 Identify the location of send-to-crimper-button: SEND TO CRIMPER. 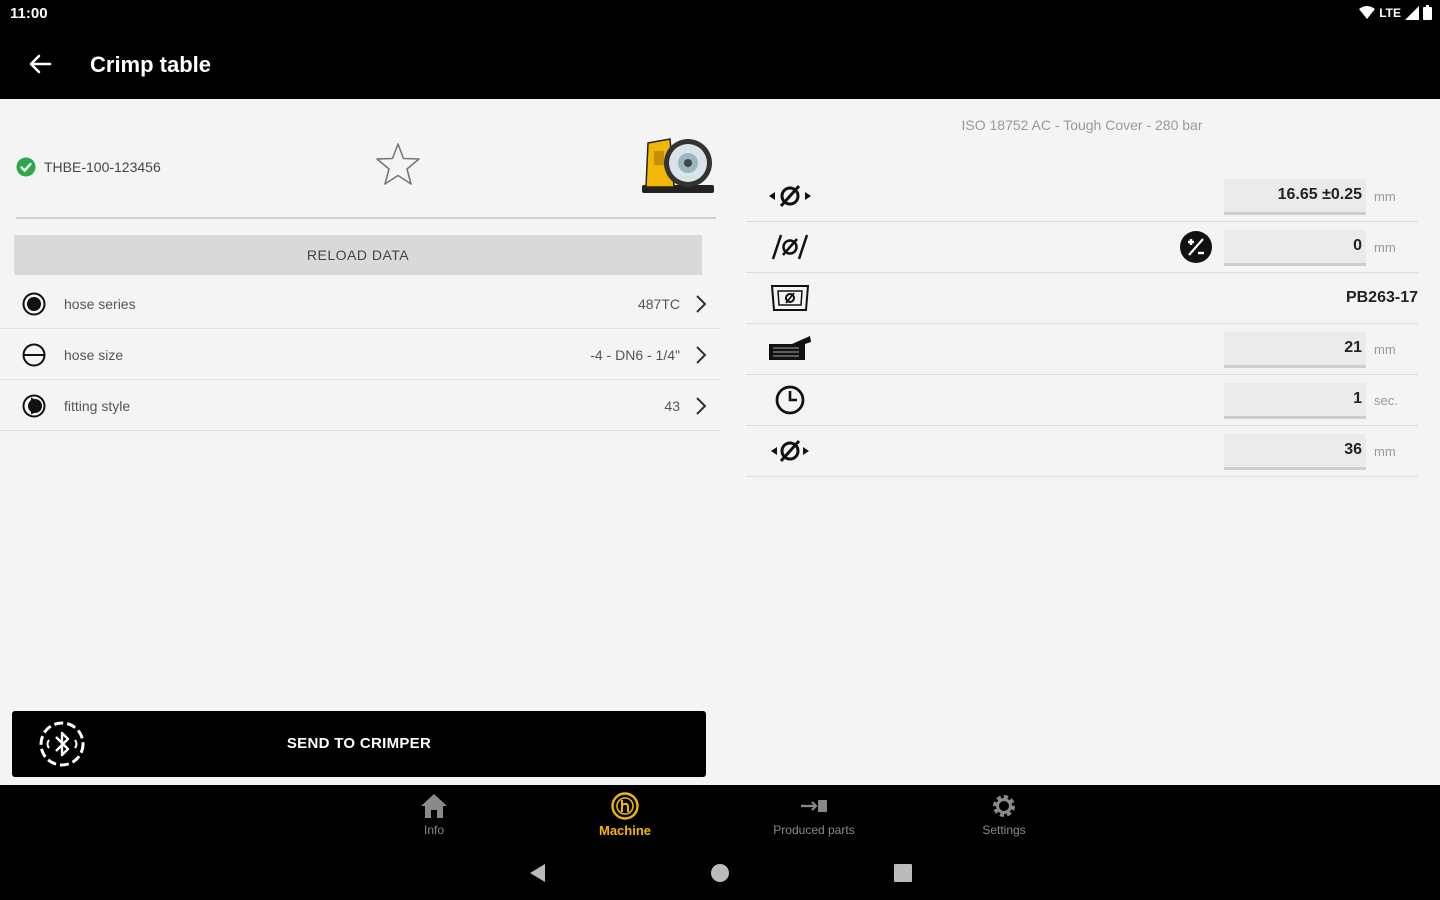
(359, 744).